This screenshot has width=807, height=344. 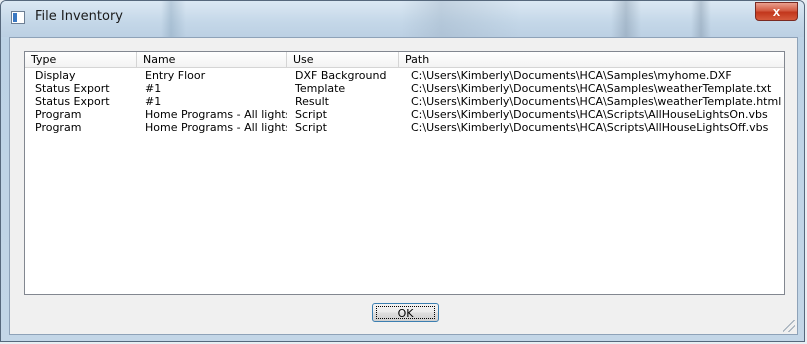 What do you see at coordinates (81, 59) in the screenshot?
I see `column-header-type: Type` at bounding box center [81, 59].